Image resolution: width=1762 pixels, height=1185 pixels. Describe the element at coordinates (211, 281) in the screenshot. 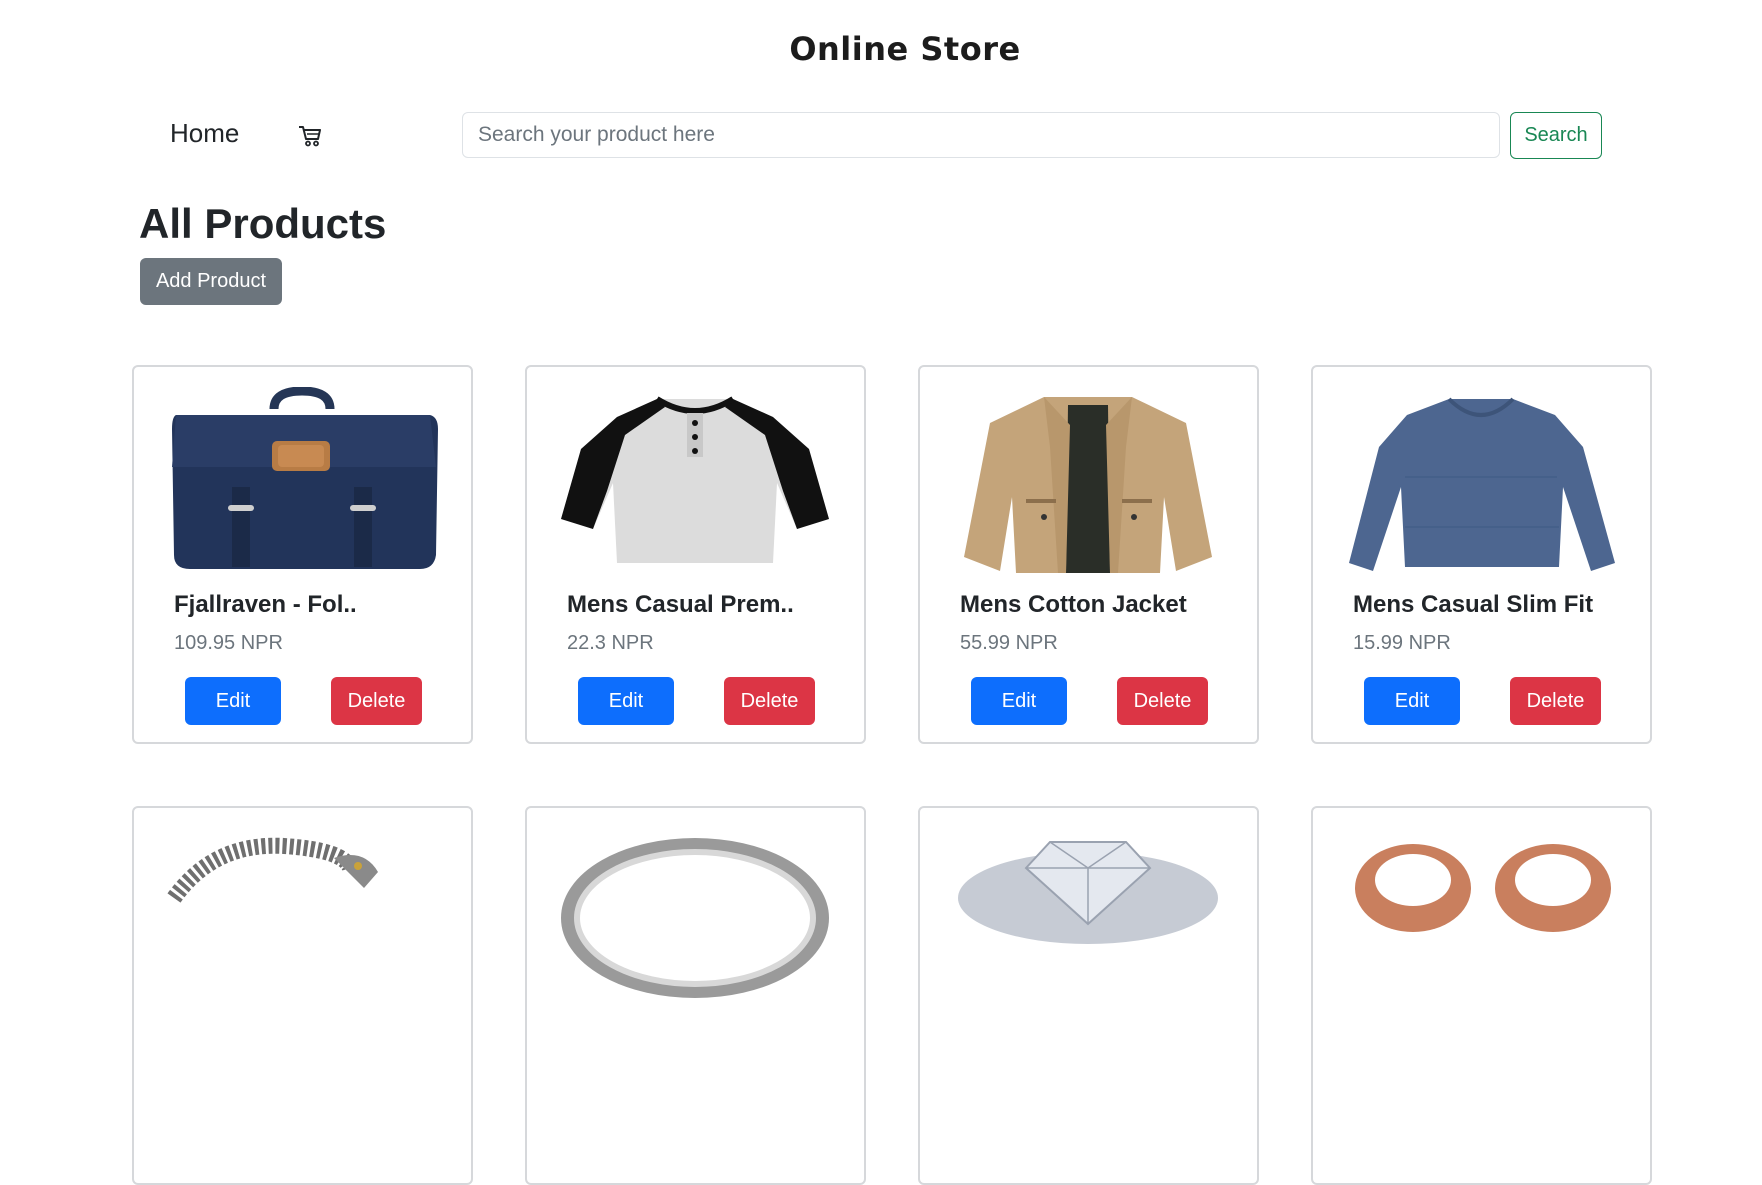

I see `add-product-button: Add Product` at that location.